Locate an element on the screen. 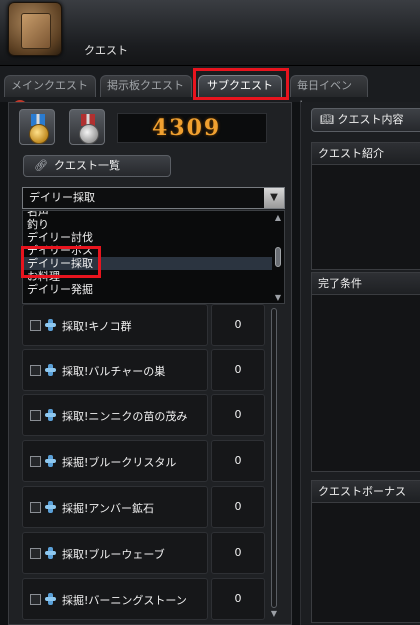 Image resolution: width=420 pixels, height=625 pixels. quest-name: 採取!ニンニクの苗の茂み is located at coordinates (125, 416).